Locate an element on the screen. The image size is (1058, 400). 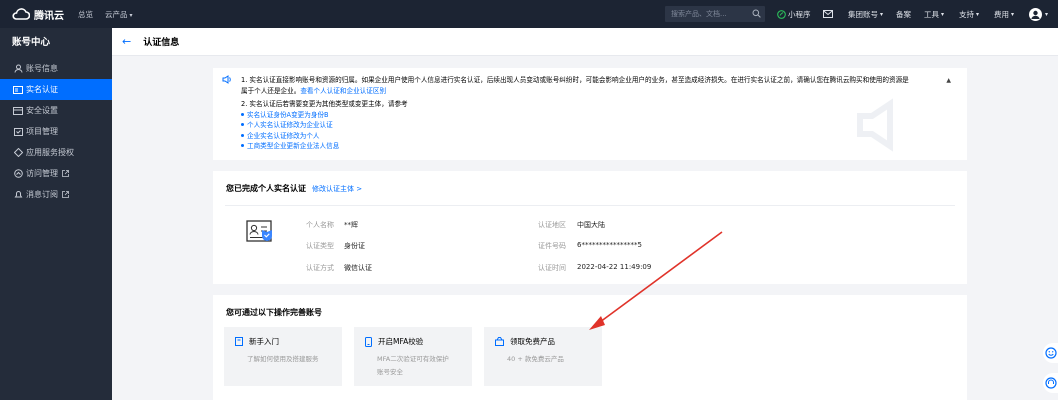
notice-line-1b: 属于个人还是企业。查看个人认证和企业认证区别 is located at coordinates (599, 91).